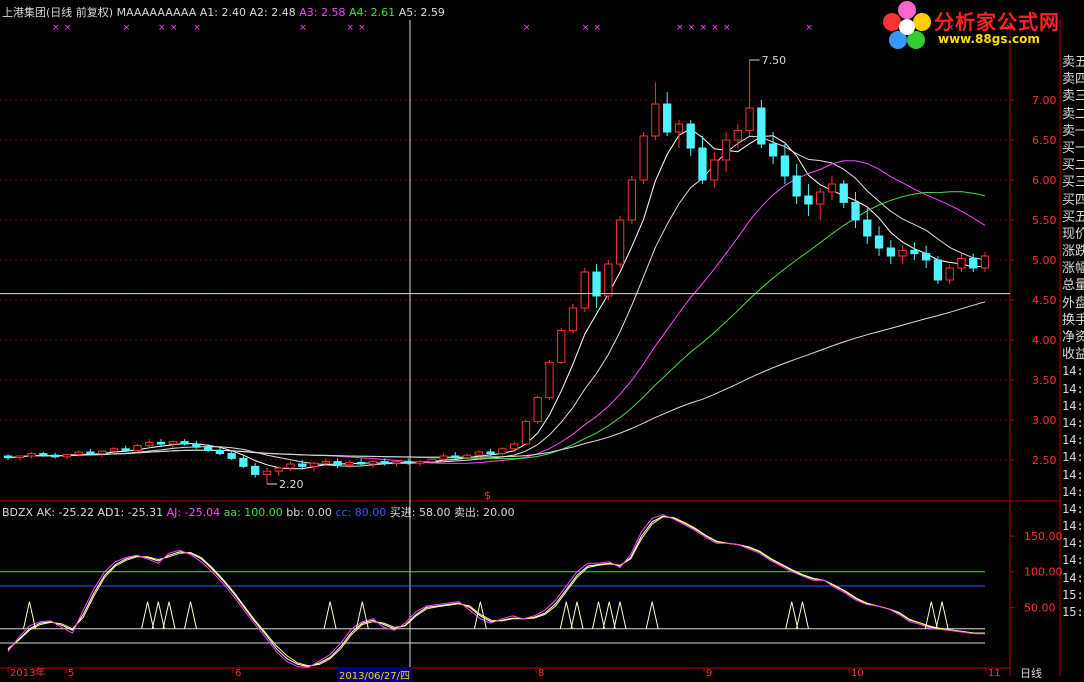 The height and width of the screenshot is (682, 1084). What do you see at coordinates (434, 512) in the screenshot?
I see `header-item-value: 58.00` at bounding box center [434, 512].